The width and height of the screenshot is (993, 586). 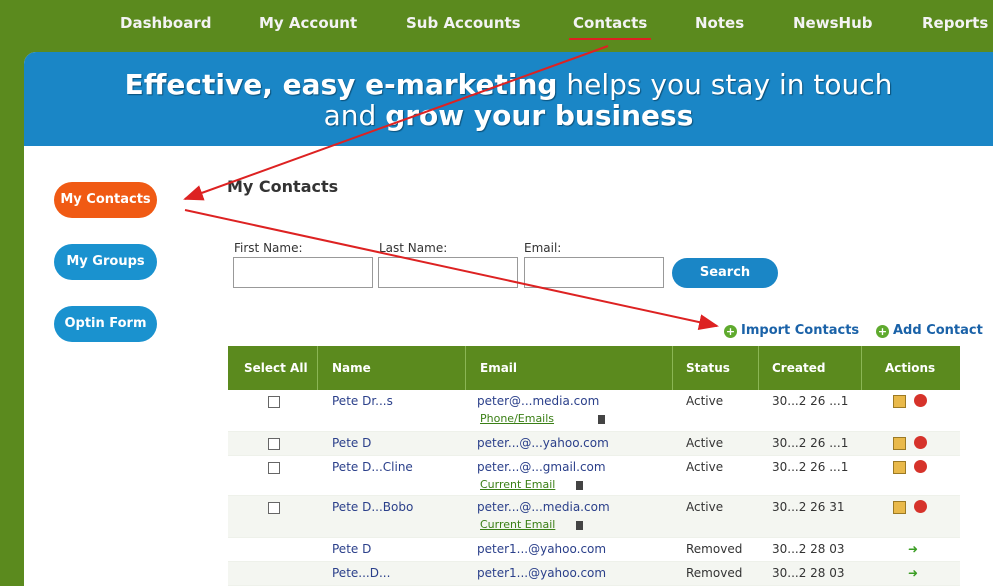 I want to click on nav-dashboard: Dashboard, so click(x=165, y=23).